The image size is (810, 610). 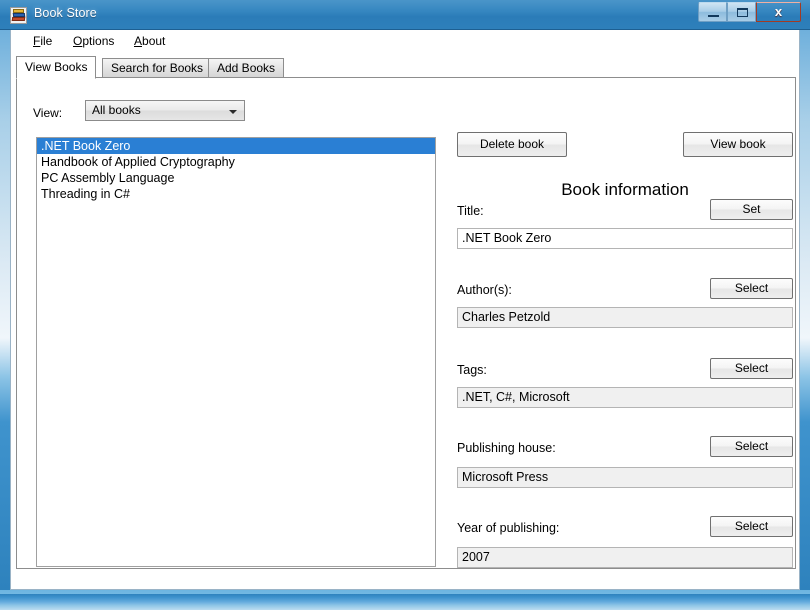 What do you see at coordinates (236, 162) in the screenshot?
I see `list-item: Handbook of Applied Cryptography` at bounding box center [236, 162].